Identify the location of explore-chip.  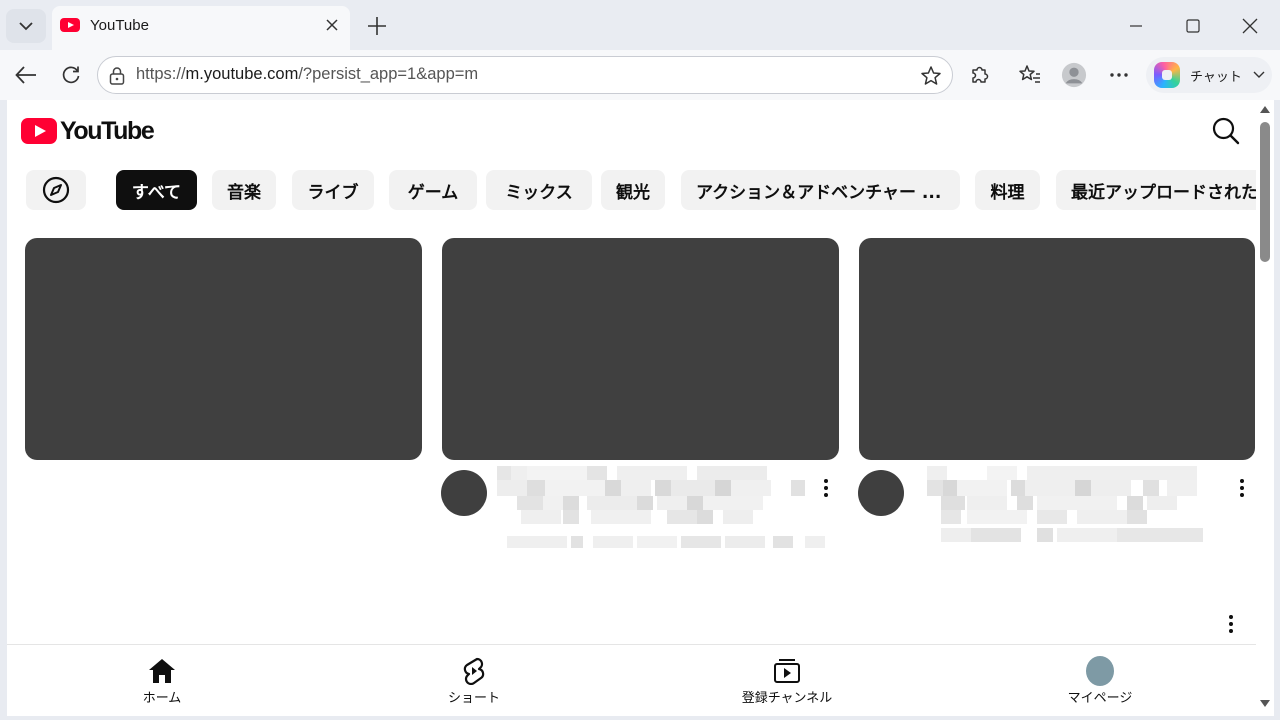
(56, 190).